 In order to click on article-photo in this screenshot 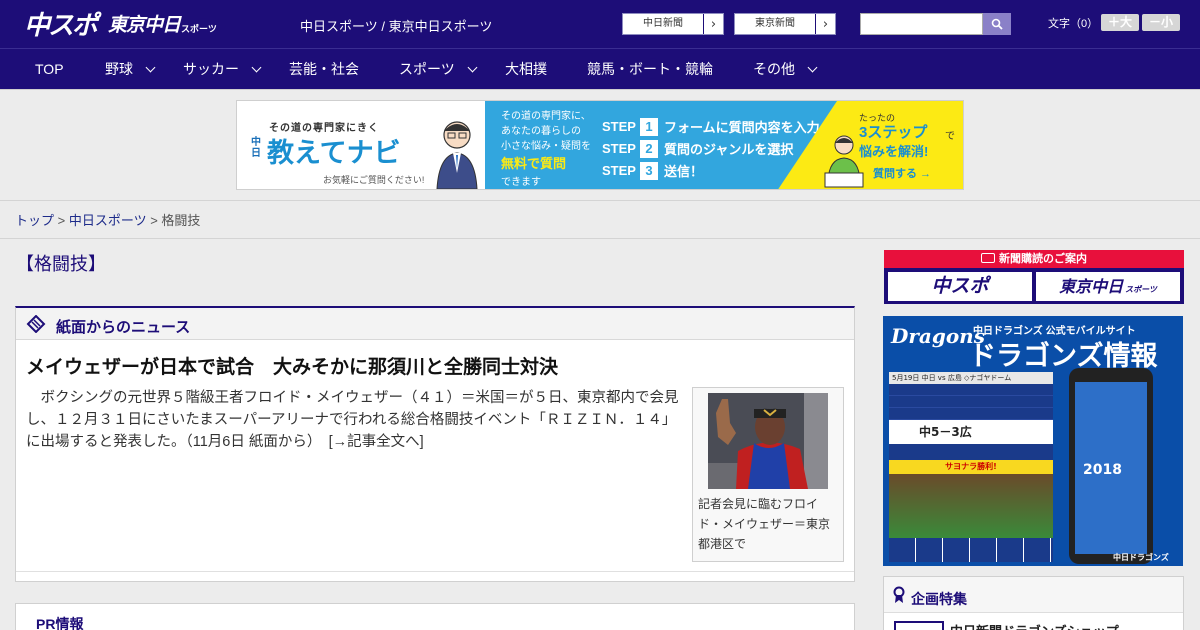, I will do `click(768, 441)`.